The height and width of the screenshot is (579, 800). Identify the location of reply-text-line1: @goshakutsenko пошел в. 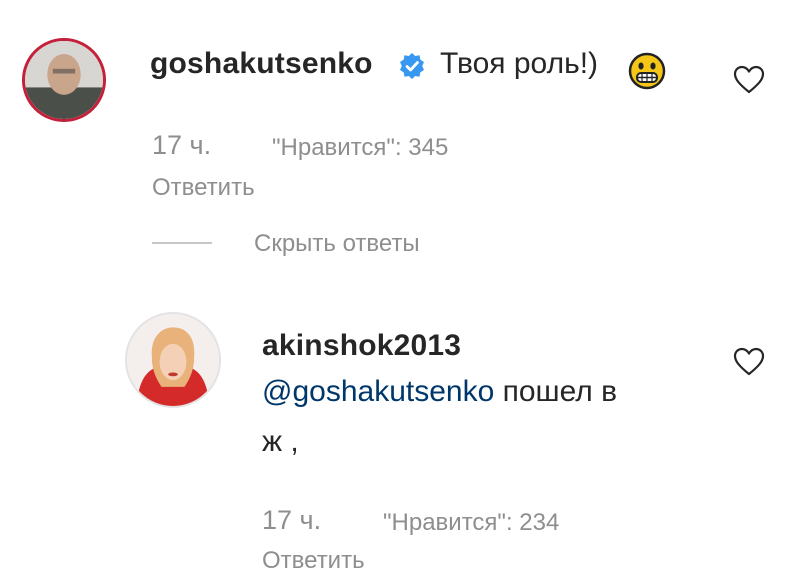
(439, 392).